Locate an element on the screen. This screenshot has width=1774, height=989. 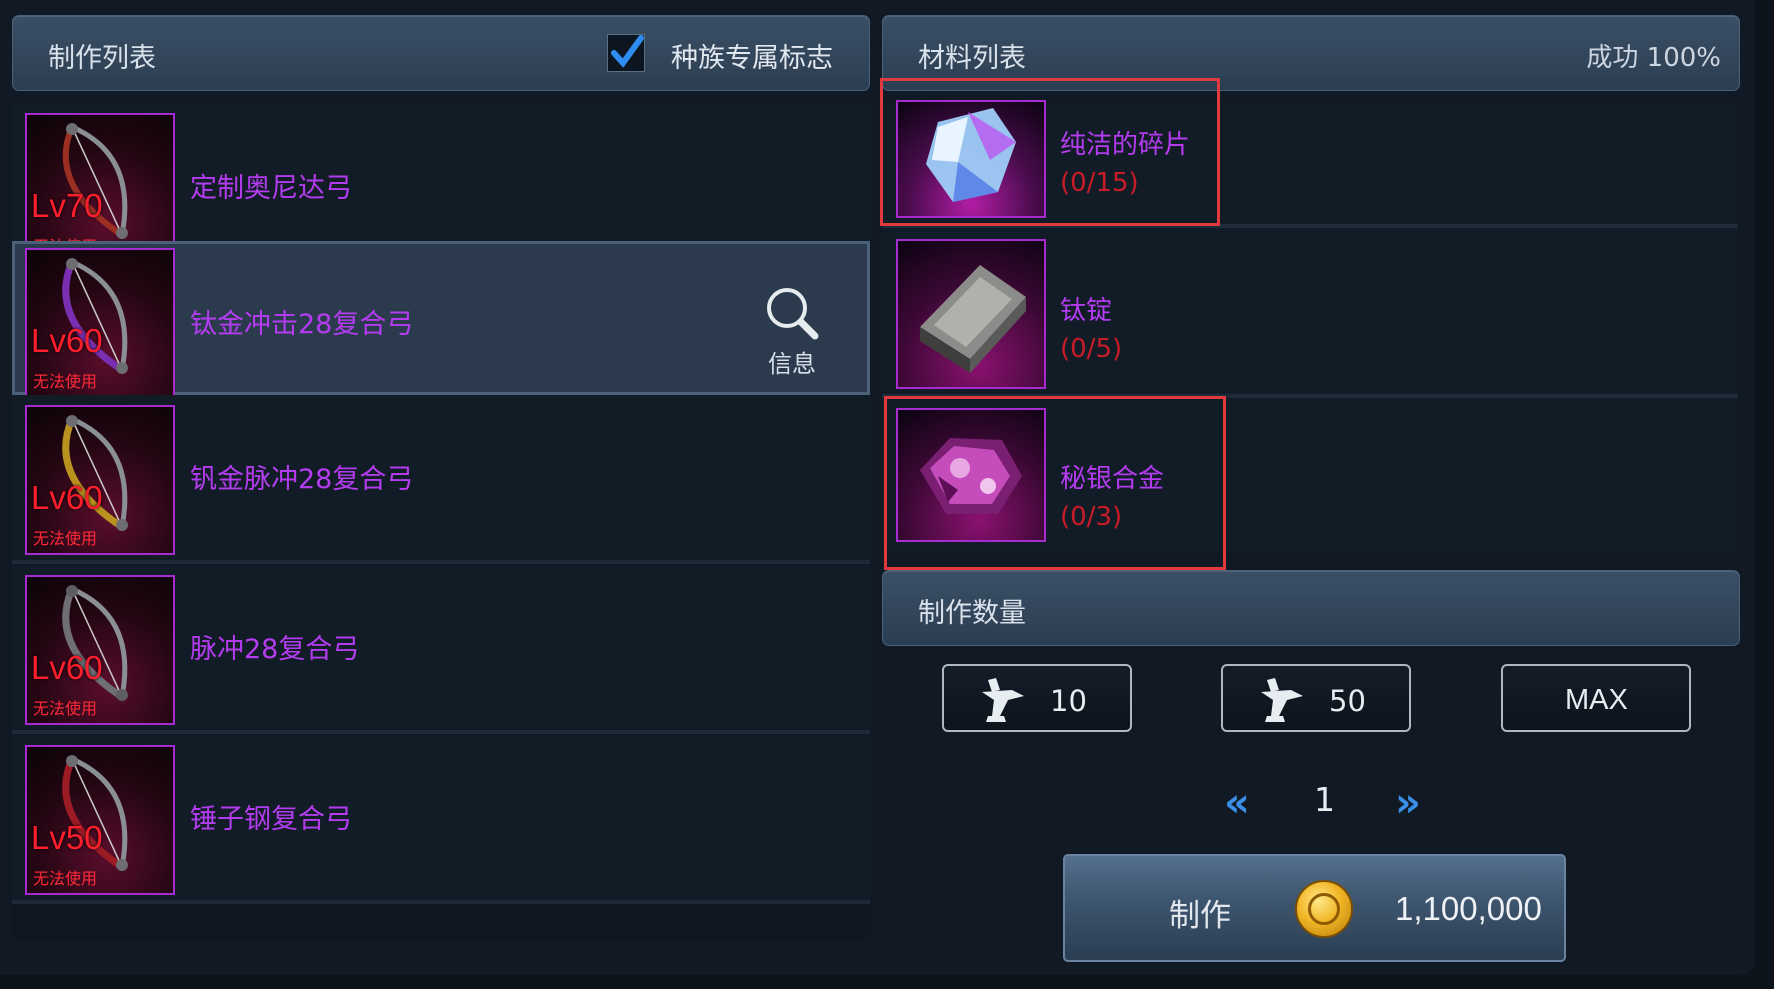
ingot-icon is located at coordinates (973, 319).